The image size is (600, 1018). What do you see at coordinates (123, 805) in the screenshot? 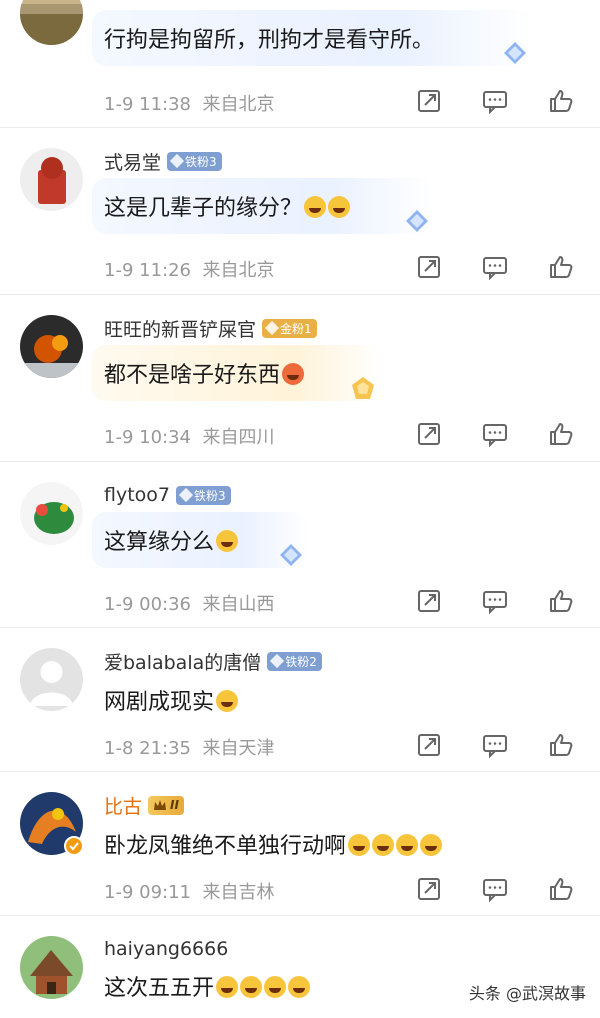
I see `username: 比古` at bounding box center [123, 805].